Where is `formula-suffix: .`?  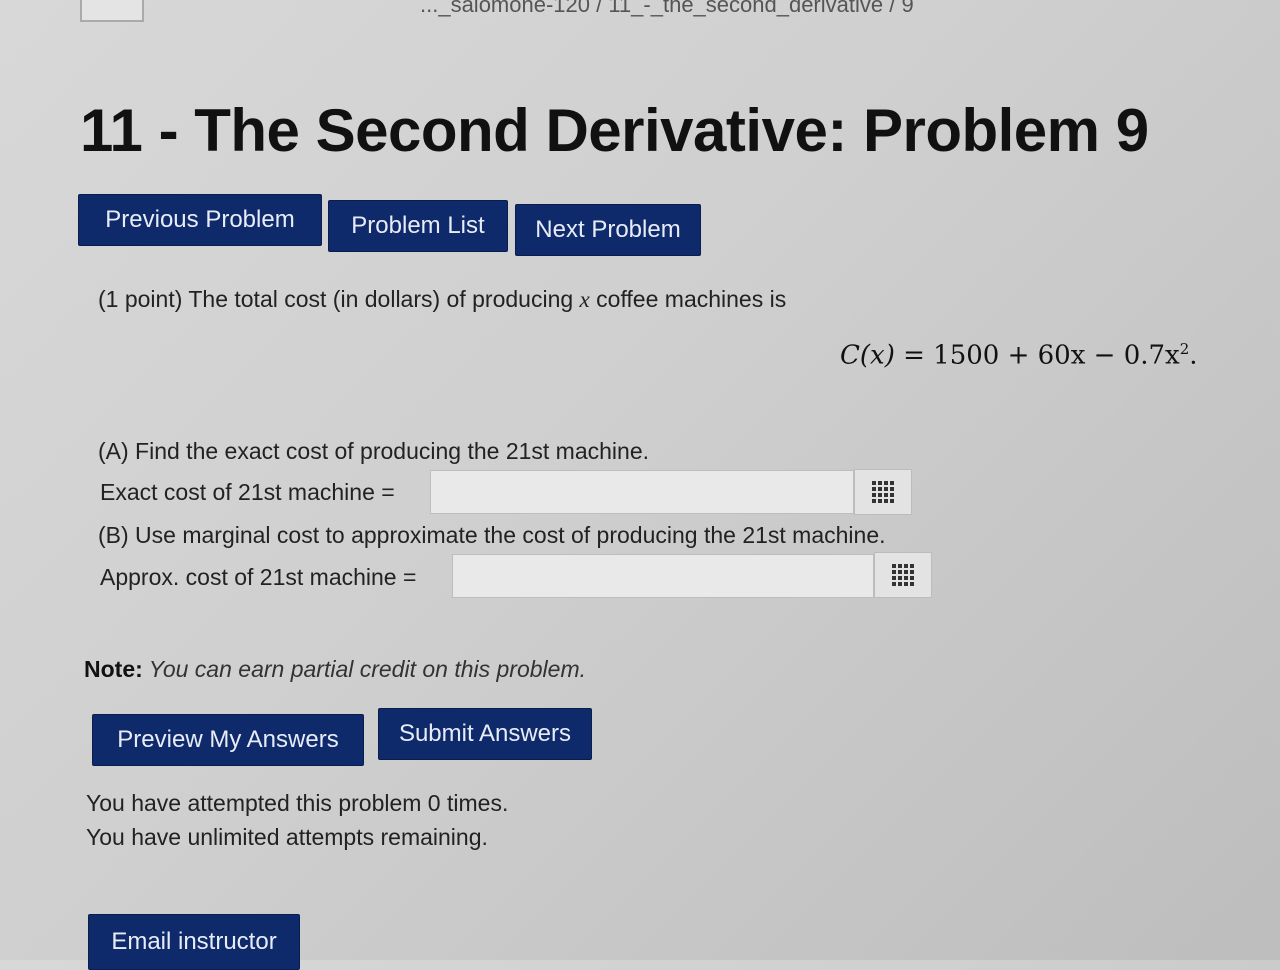 formula-suffix: . is located at coordinates (1193, 355).